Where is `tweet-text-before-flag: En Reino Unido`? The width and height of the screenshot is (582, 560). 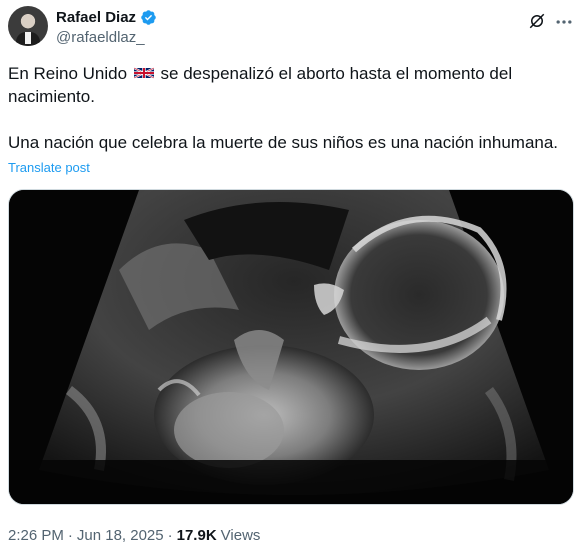
tweet-text-before-flag: En Reino Unido is located at coordinates (68, 73).